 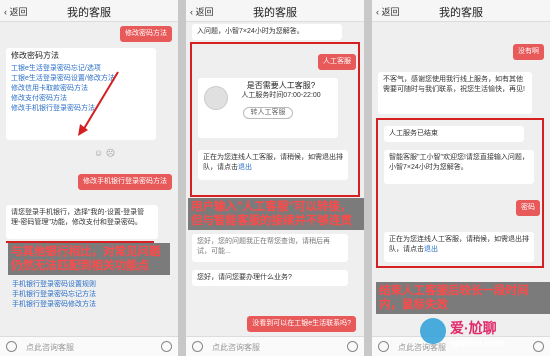 What do you see at coordinates (281, 95) in the screenshot?
I see `prompt-time: 人工服务时间07:00-22:00` at bounding box center [281, 95].